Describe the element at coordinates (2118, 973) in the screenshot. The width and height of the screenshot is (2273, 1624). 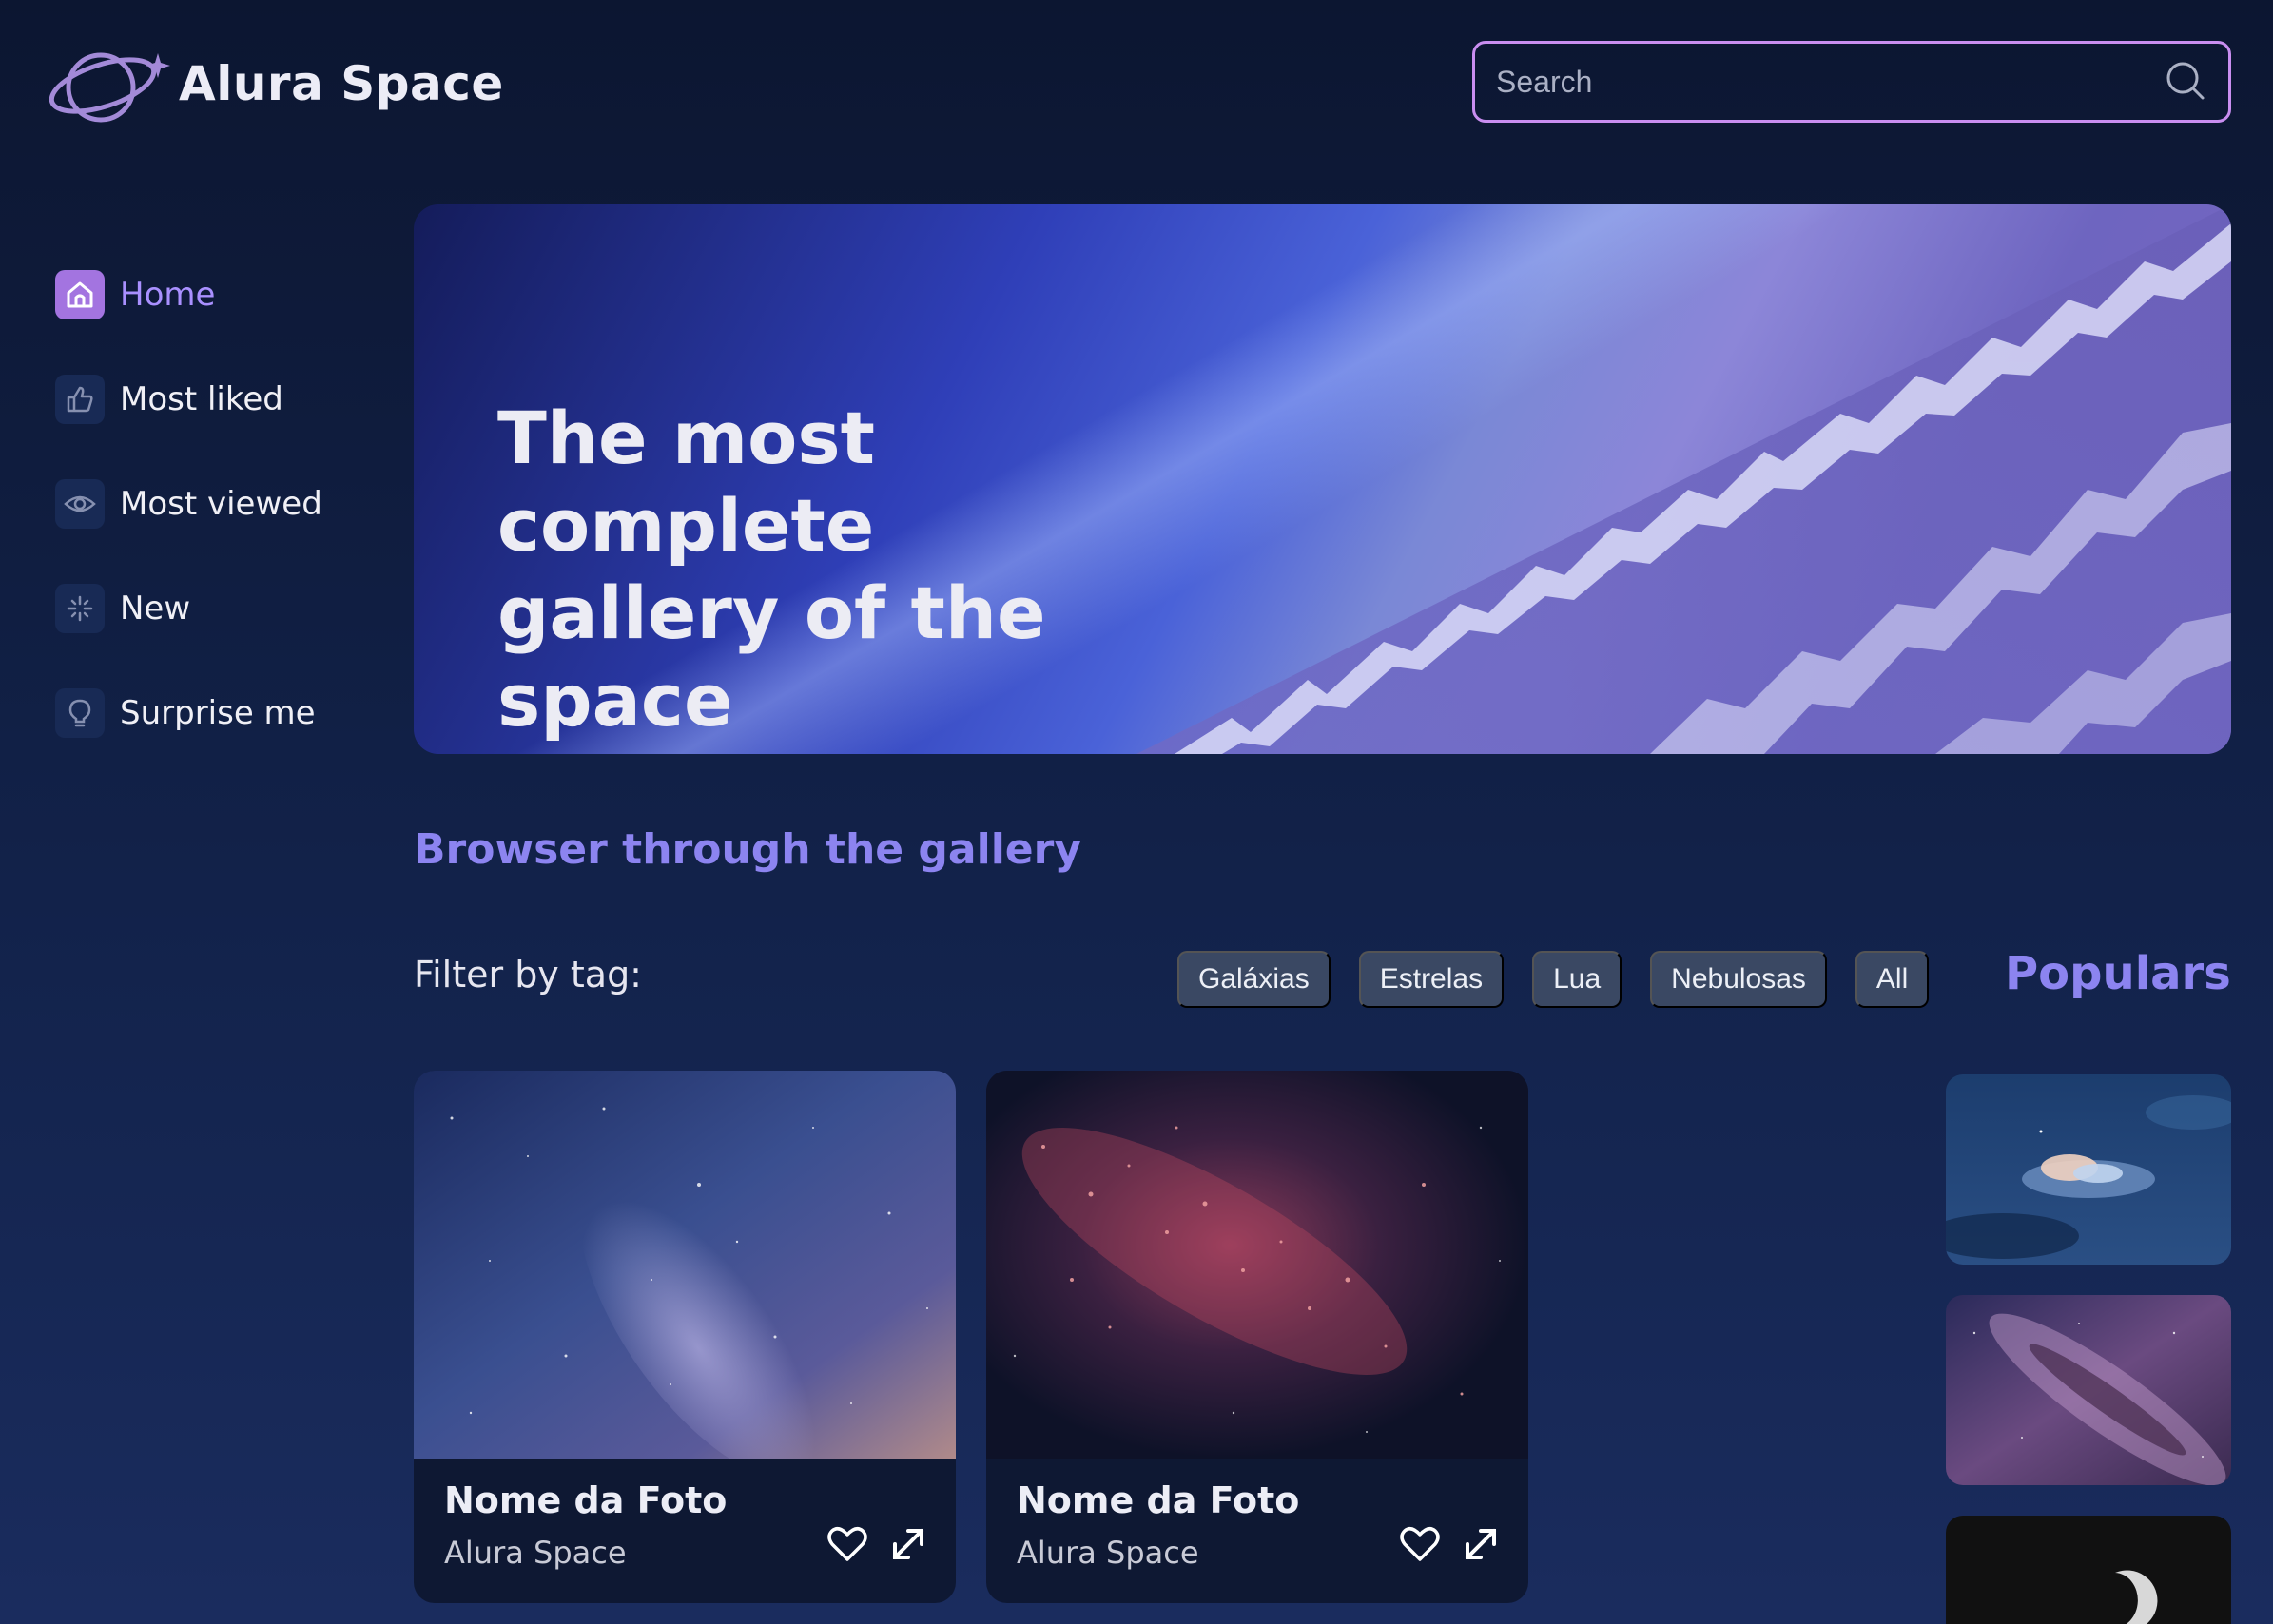
I see `populars-title: Populars` at that location.